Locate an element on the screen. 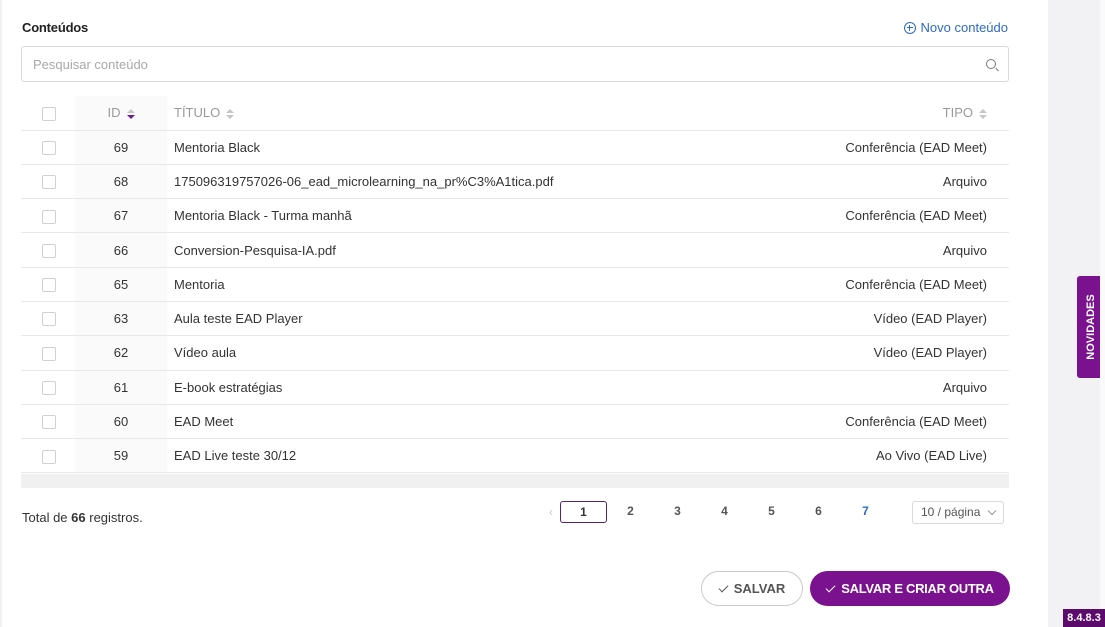  pagination: ‹ 1234567 is located at coordinates (715, 512).